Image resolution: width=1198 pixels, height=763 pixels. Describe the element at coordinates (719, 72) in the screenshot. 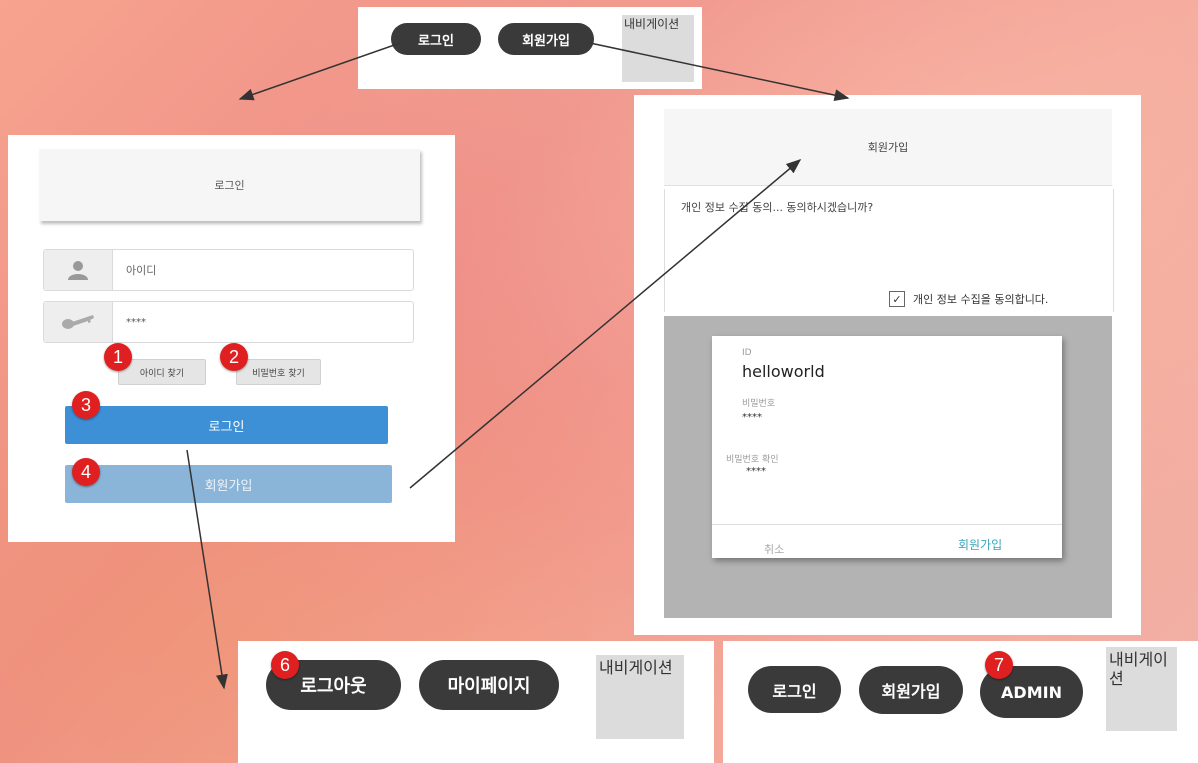

I see `arrow-signup-to-signup-panel` at that location.